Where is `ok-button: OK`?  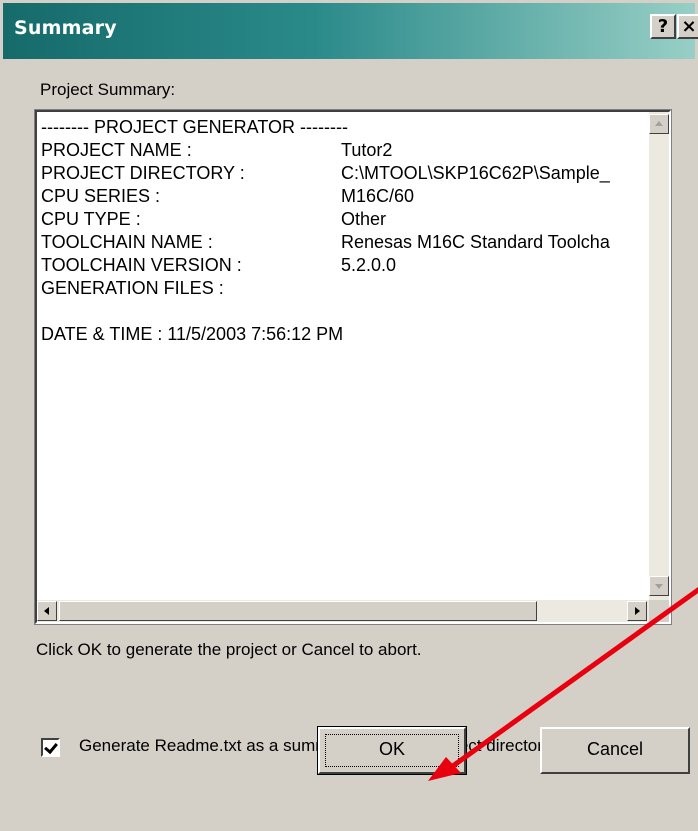 ok-button: OK is located at coordinates (392, 750).